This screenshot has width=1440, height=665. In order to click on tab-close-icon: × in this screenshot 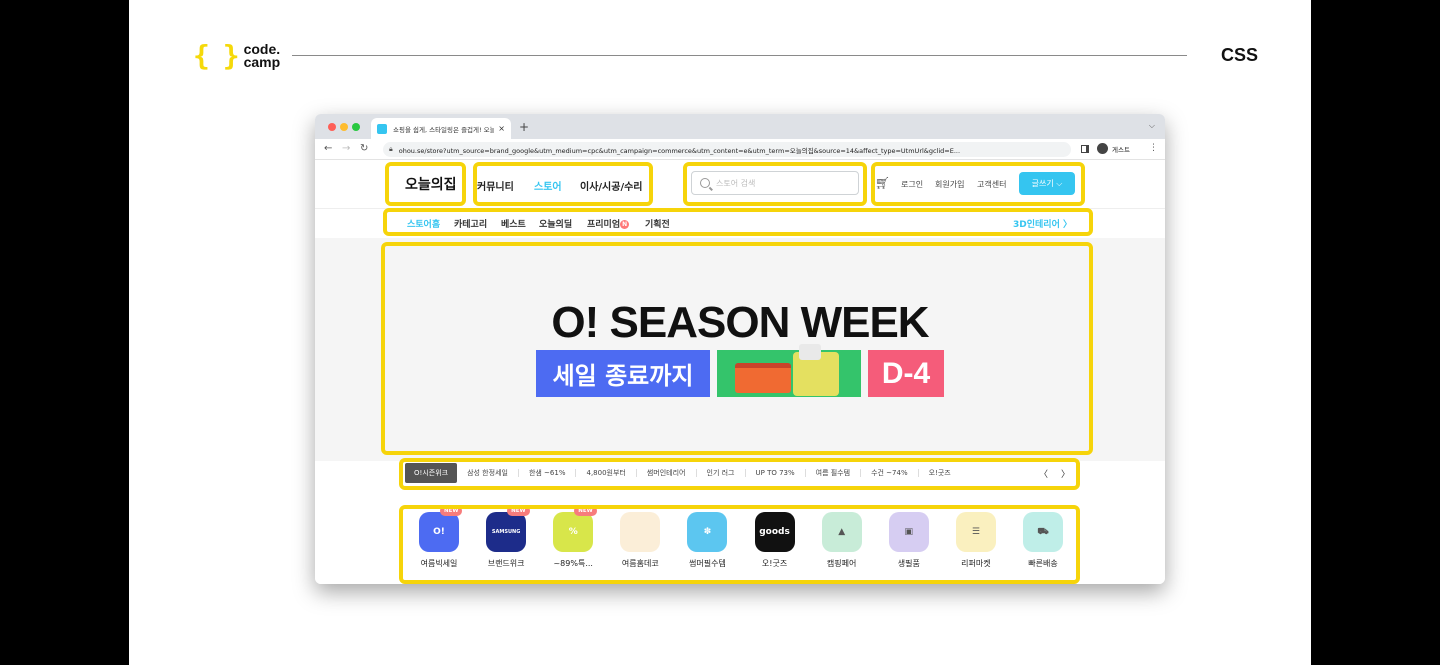, I will do `click(501, 128)`.